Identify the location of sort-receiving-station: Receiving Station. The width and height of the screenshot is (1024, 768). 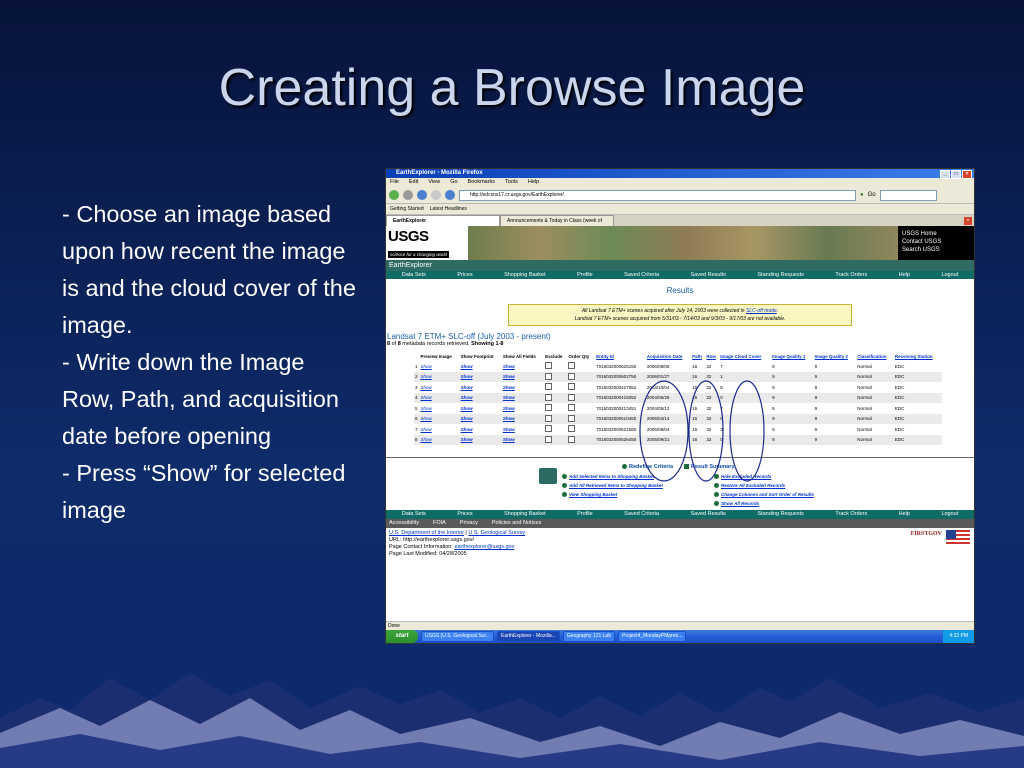
(918, 356).